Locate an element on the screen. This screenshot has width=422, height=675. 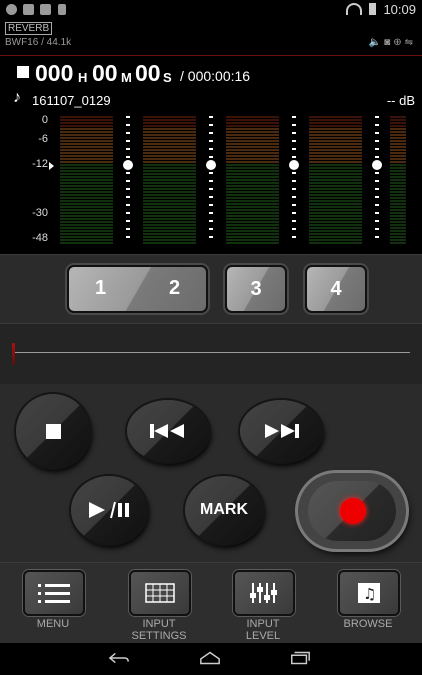
mark-button: MARK is located at coordinates (224, 510).